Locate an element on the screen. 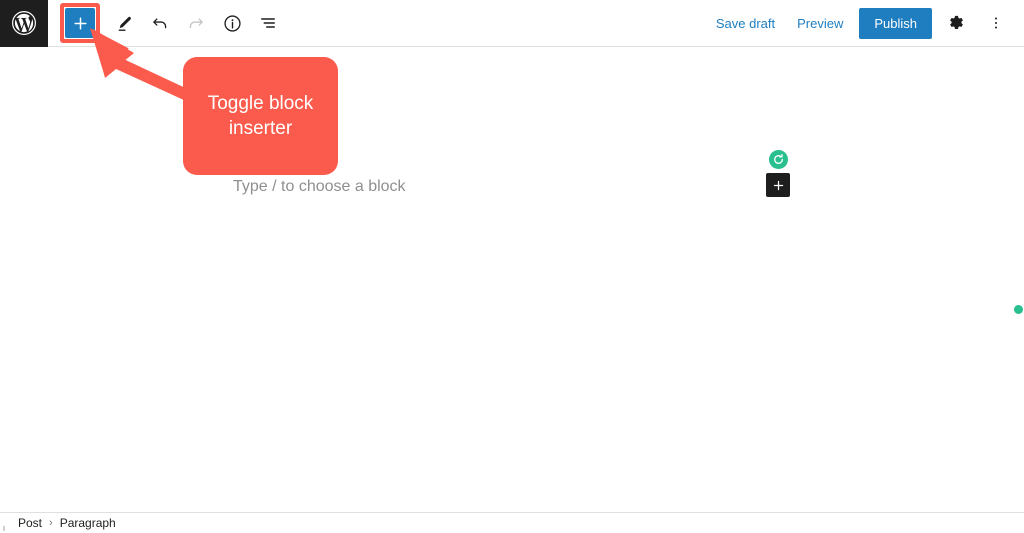  options-menu-button is located at coordinates (996, 23).